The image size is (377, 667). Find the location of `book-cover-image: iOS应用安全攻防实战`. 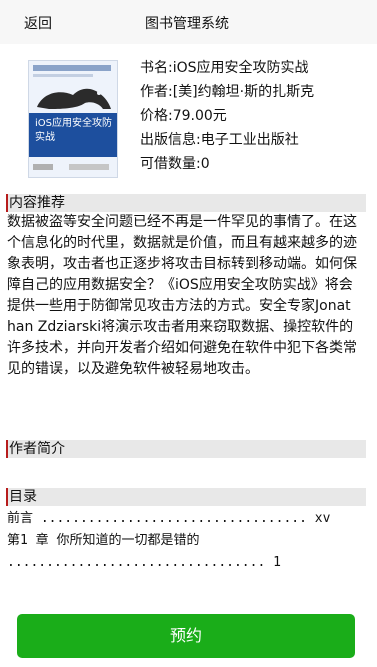

book-cover-image: iOS应用安全攻防实战 is located at coordinates (73, 119).